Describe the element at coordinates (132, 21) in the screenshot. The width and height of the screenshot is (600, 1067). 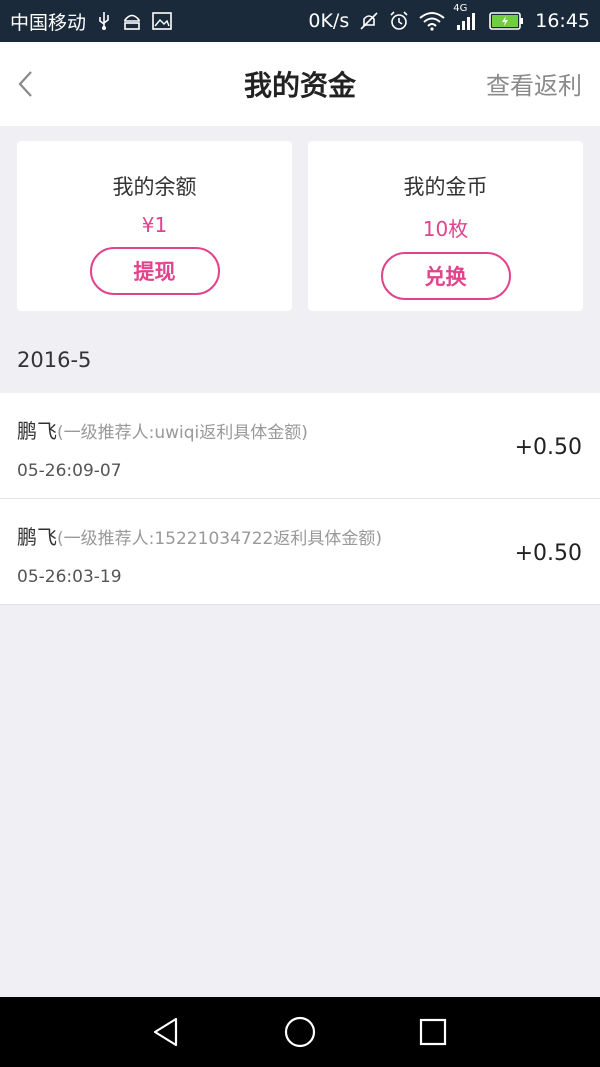
I see `android-icon` at that location.